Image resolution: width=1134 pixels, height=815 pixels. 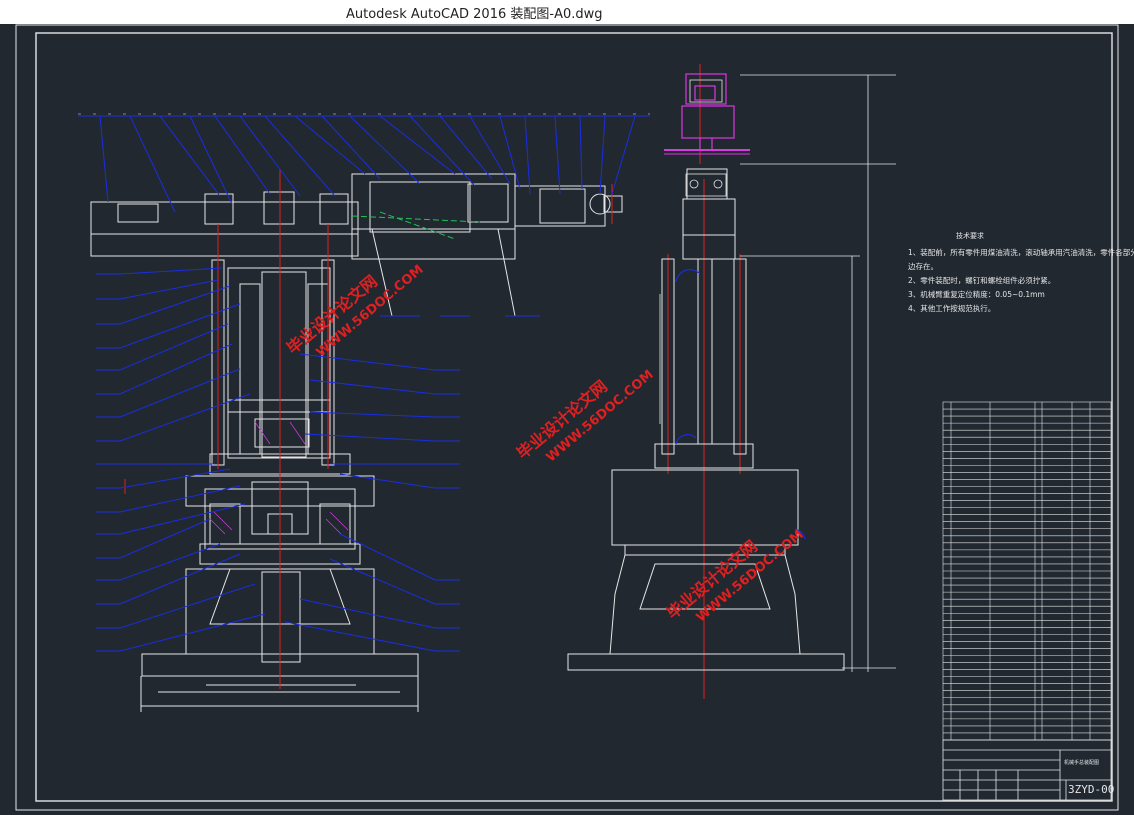 I want to click on tech-req-title: 技术要求, so click(x=970, y=235).